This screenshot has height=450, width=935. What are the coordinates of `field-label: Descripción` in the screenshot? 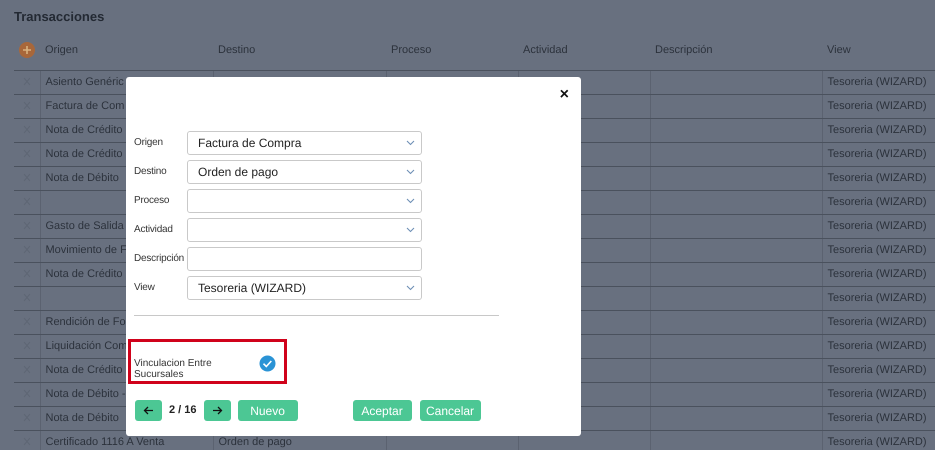 It's located at (160, 259).